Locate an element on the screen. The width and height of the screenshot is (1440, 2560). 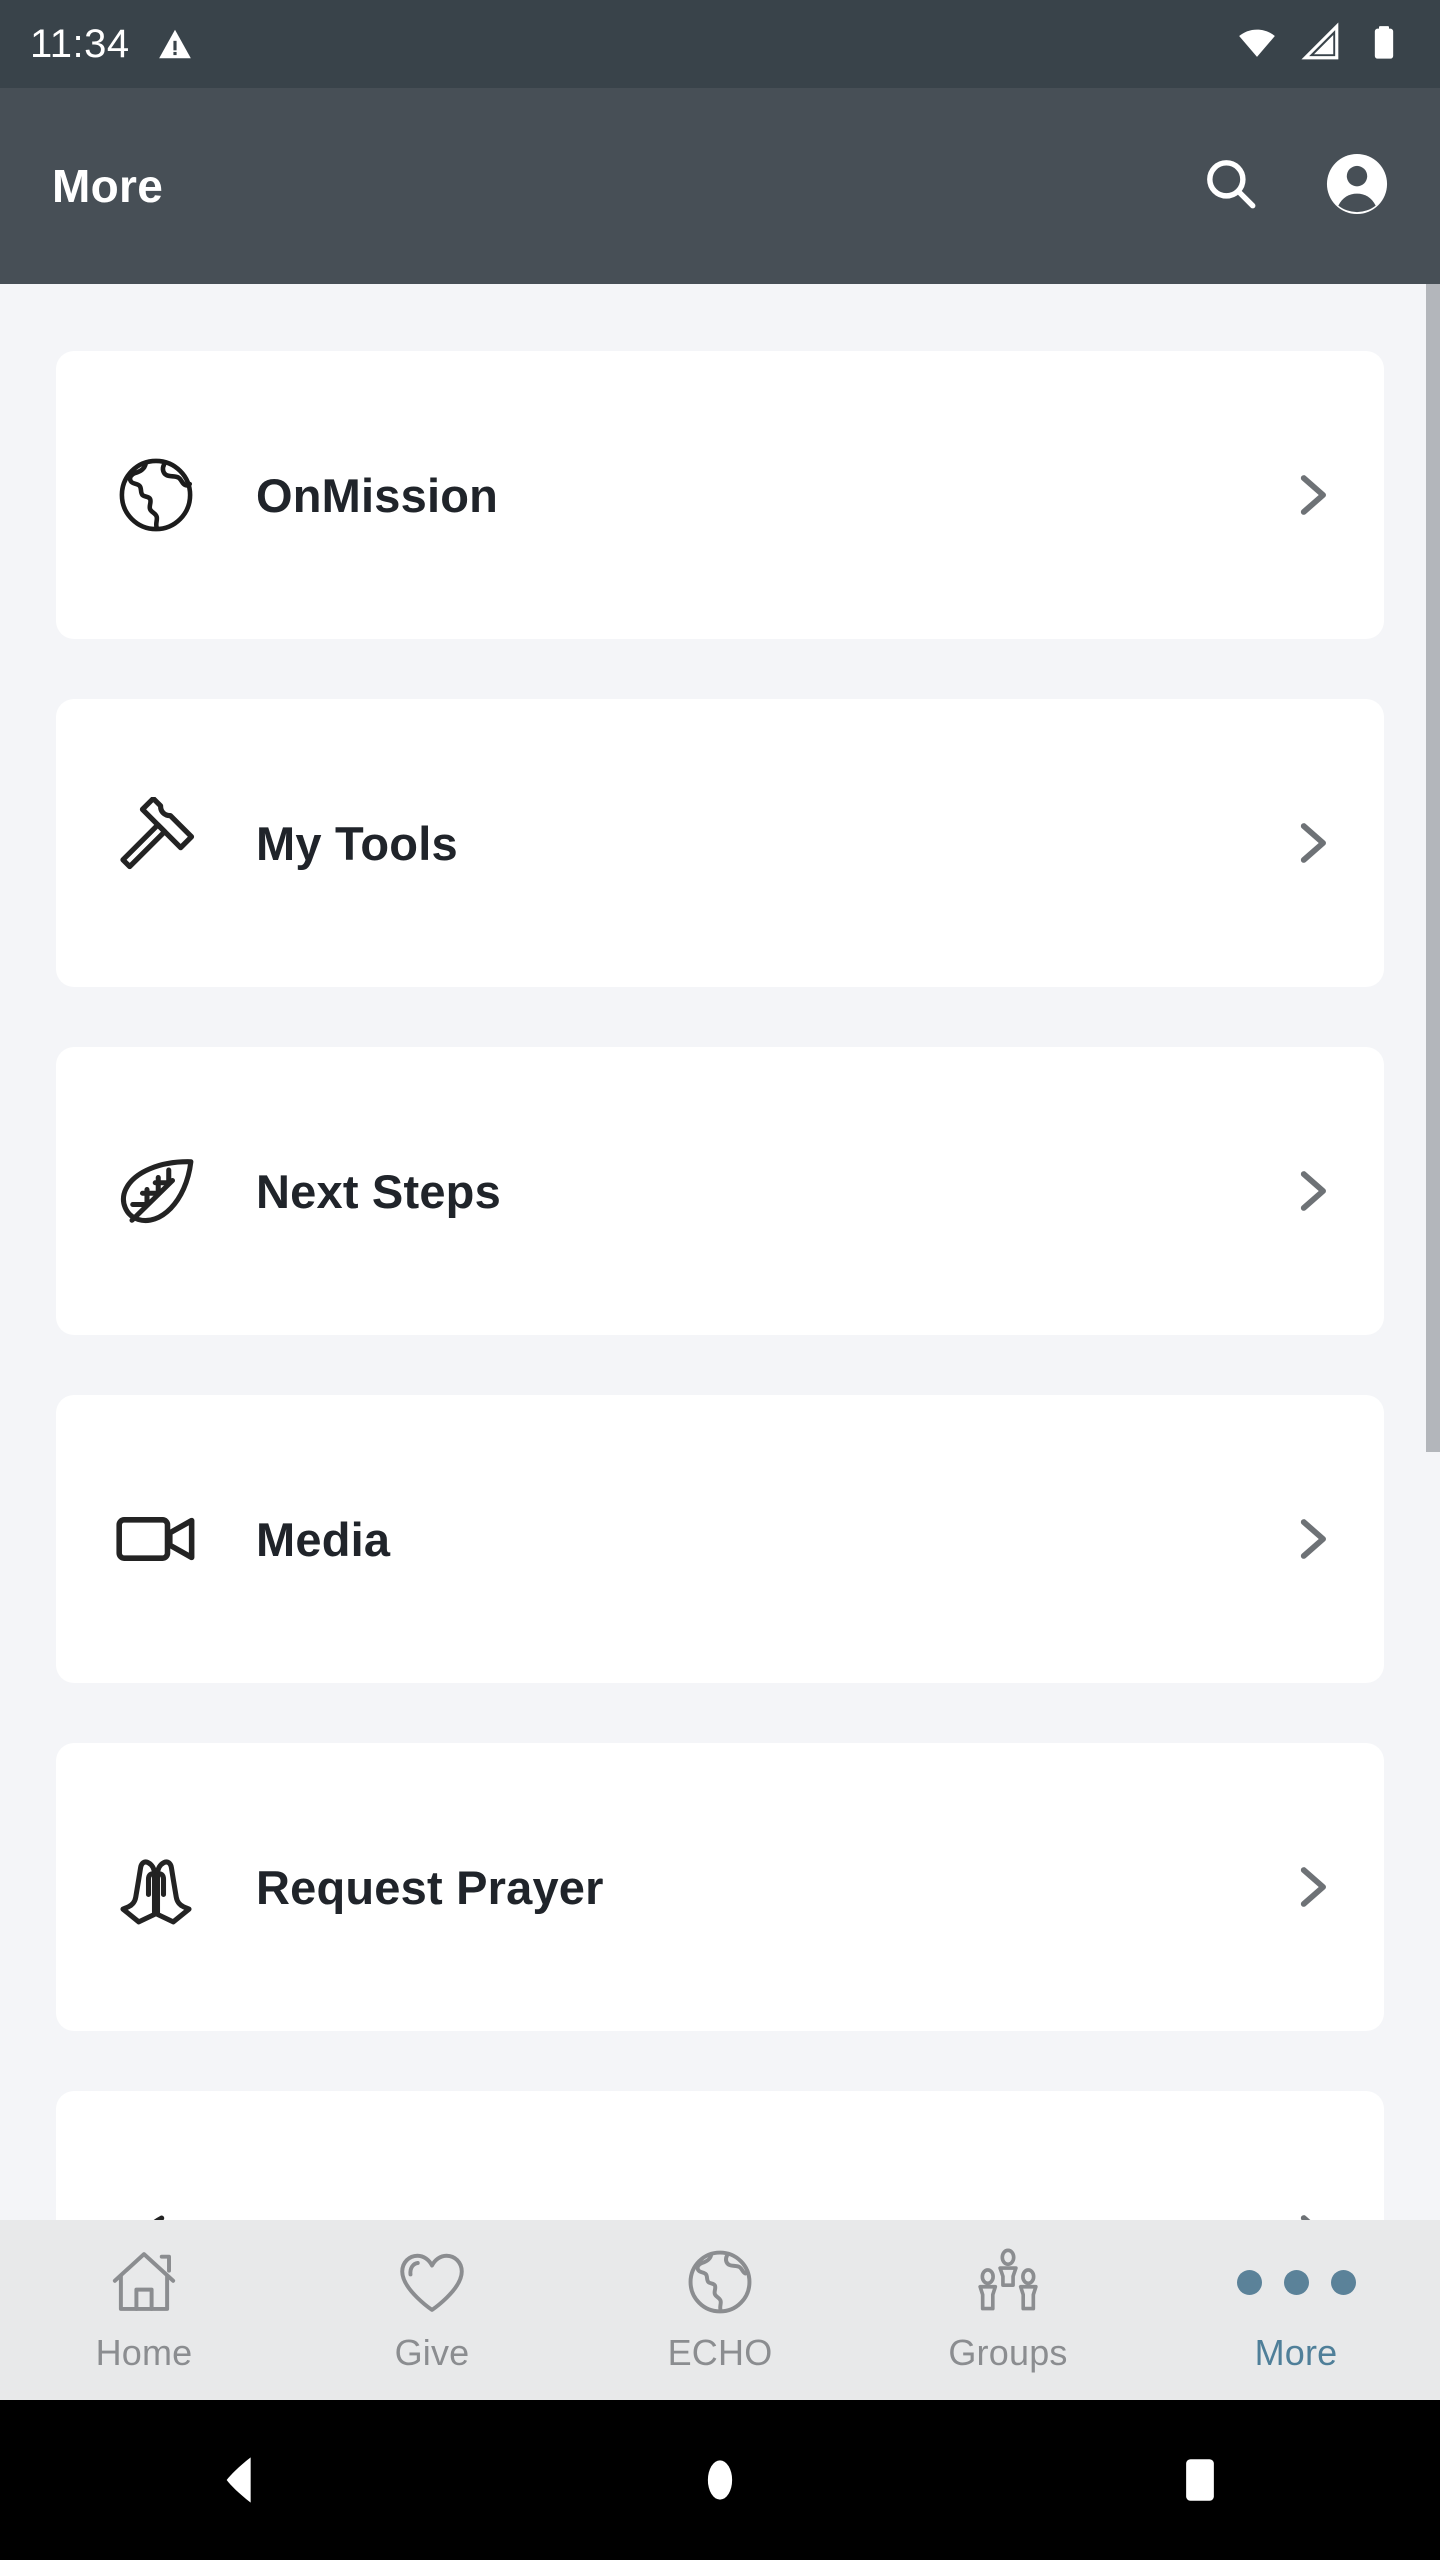
tab-more: More is located at coordinates (1296, 2297).